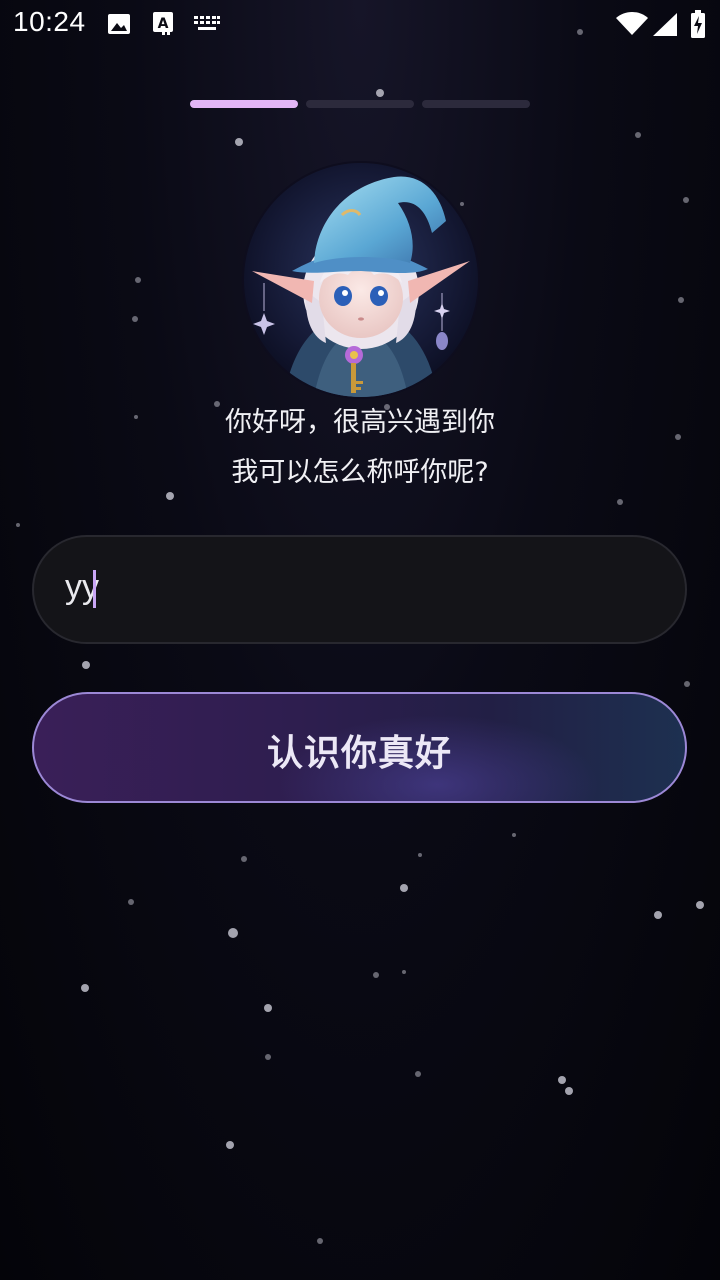 This screenshot has height=1280, width=720. Describe the element at coordinates (360, 422) in the screenshot. I see `greeting-line-1: 你好呀，很高兴遇到你` at that location.